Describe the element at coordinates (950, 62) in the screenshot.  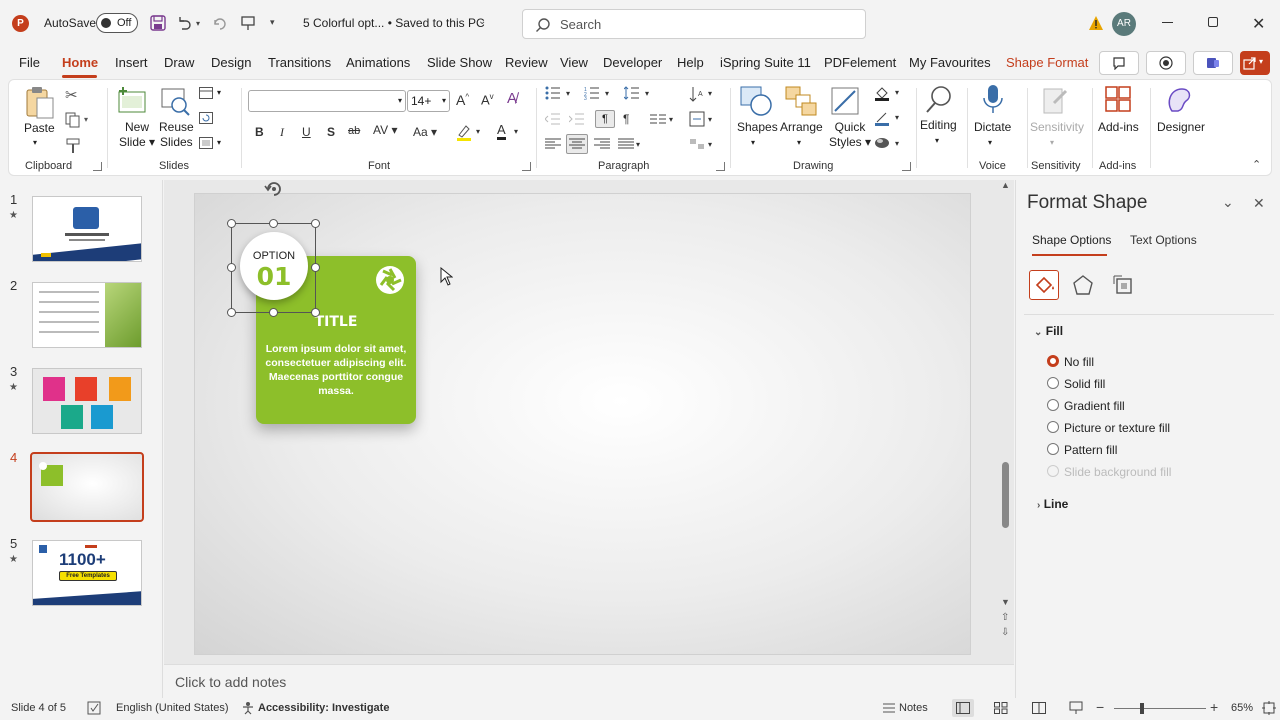
I see `tab-my-favourites: My Favourites` at that location.